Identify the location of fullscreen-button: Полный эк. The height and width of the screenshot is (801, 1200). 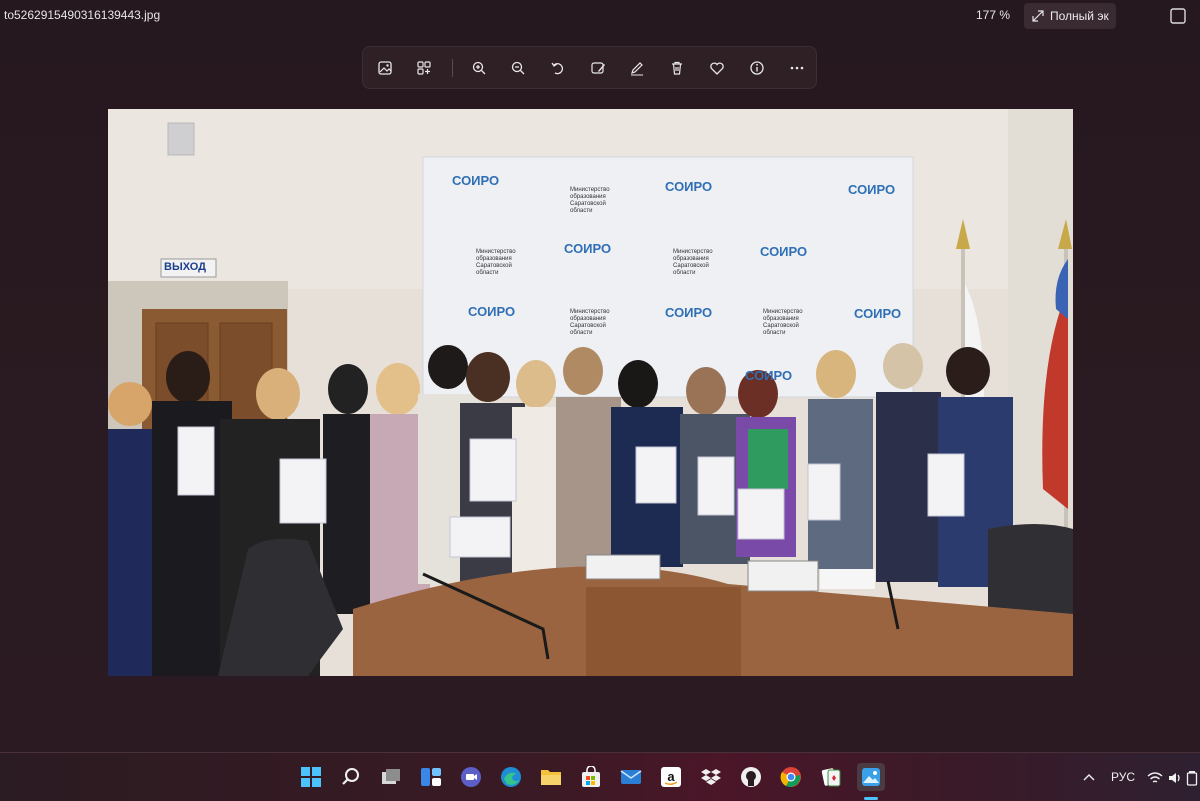
(1070, 16).